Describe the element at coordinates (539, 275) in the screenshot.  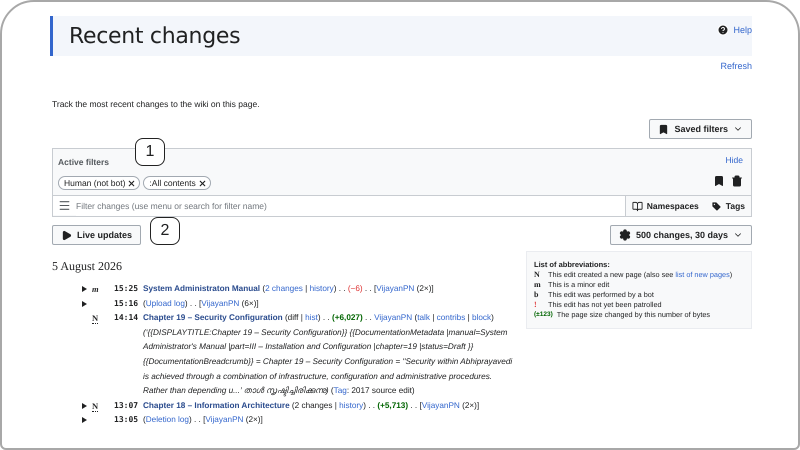
I see `legend-key: N` at that location.